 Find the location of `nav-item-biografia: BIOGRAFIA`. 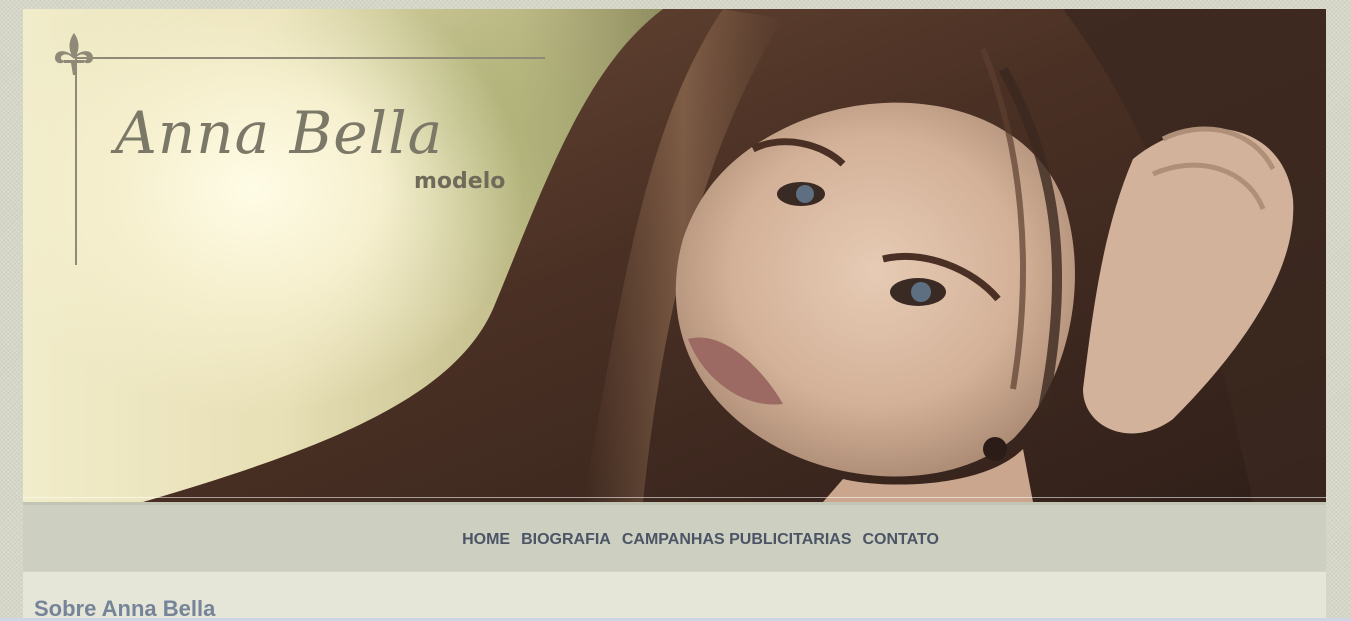

nav-item-biografia: BIOGRAFIA is located at coordinates (566, 540).